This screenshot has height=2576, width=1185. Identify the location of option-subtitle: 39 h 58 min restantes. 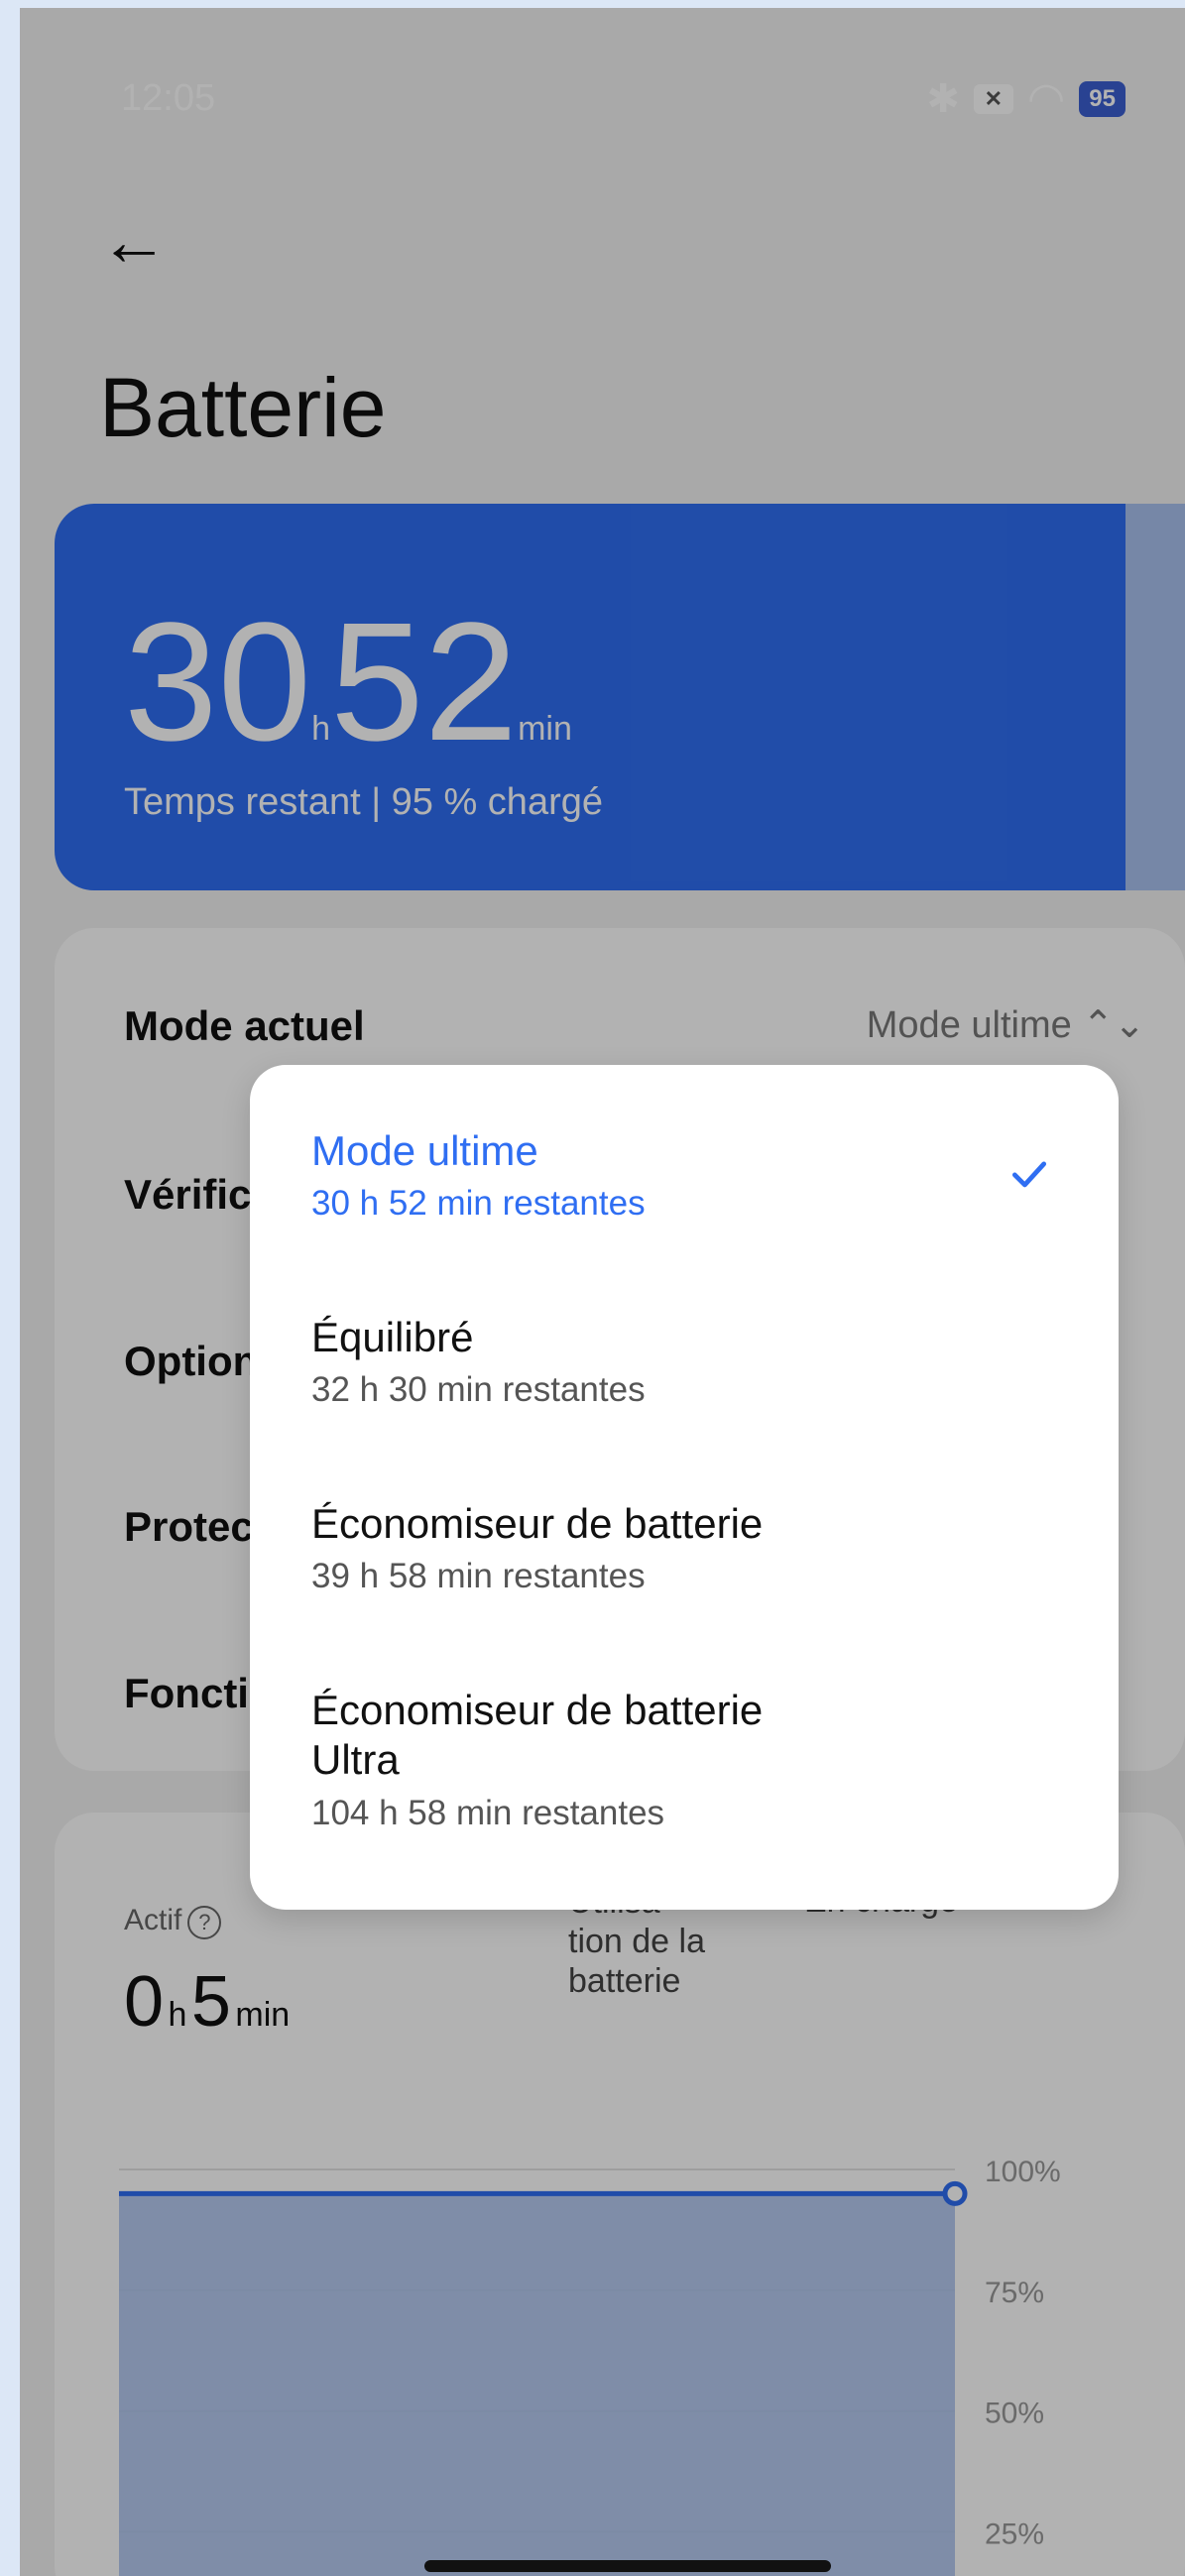
(478, 1576).